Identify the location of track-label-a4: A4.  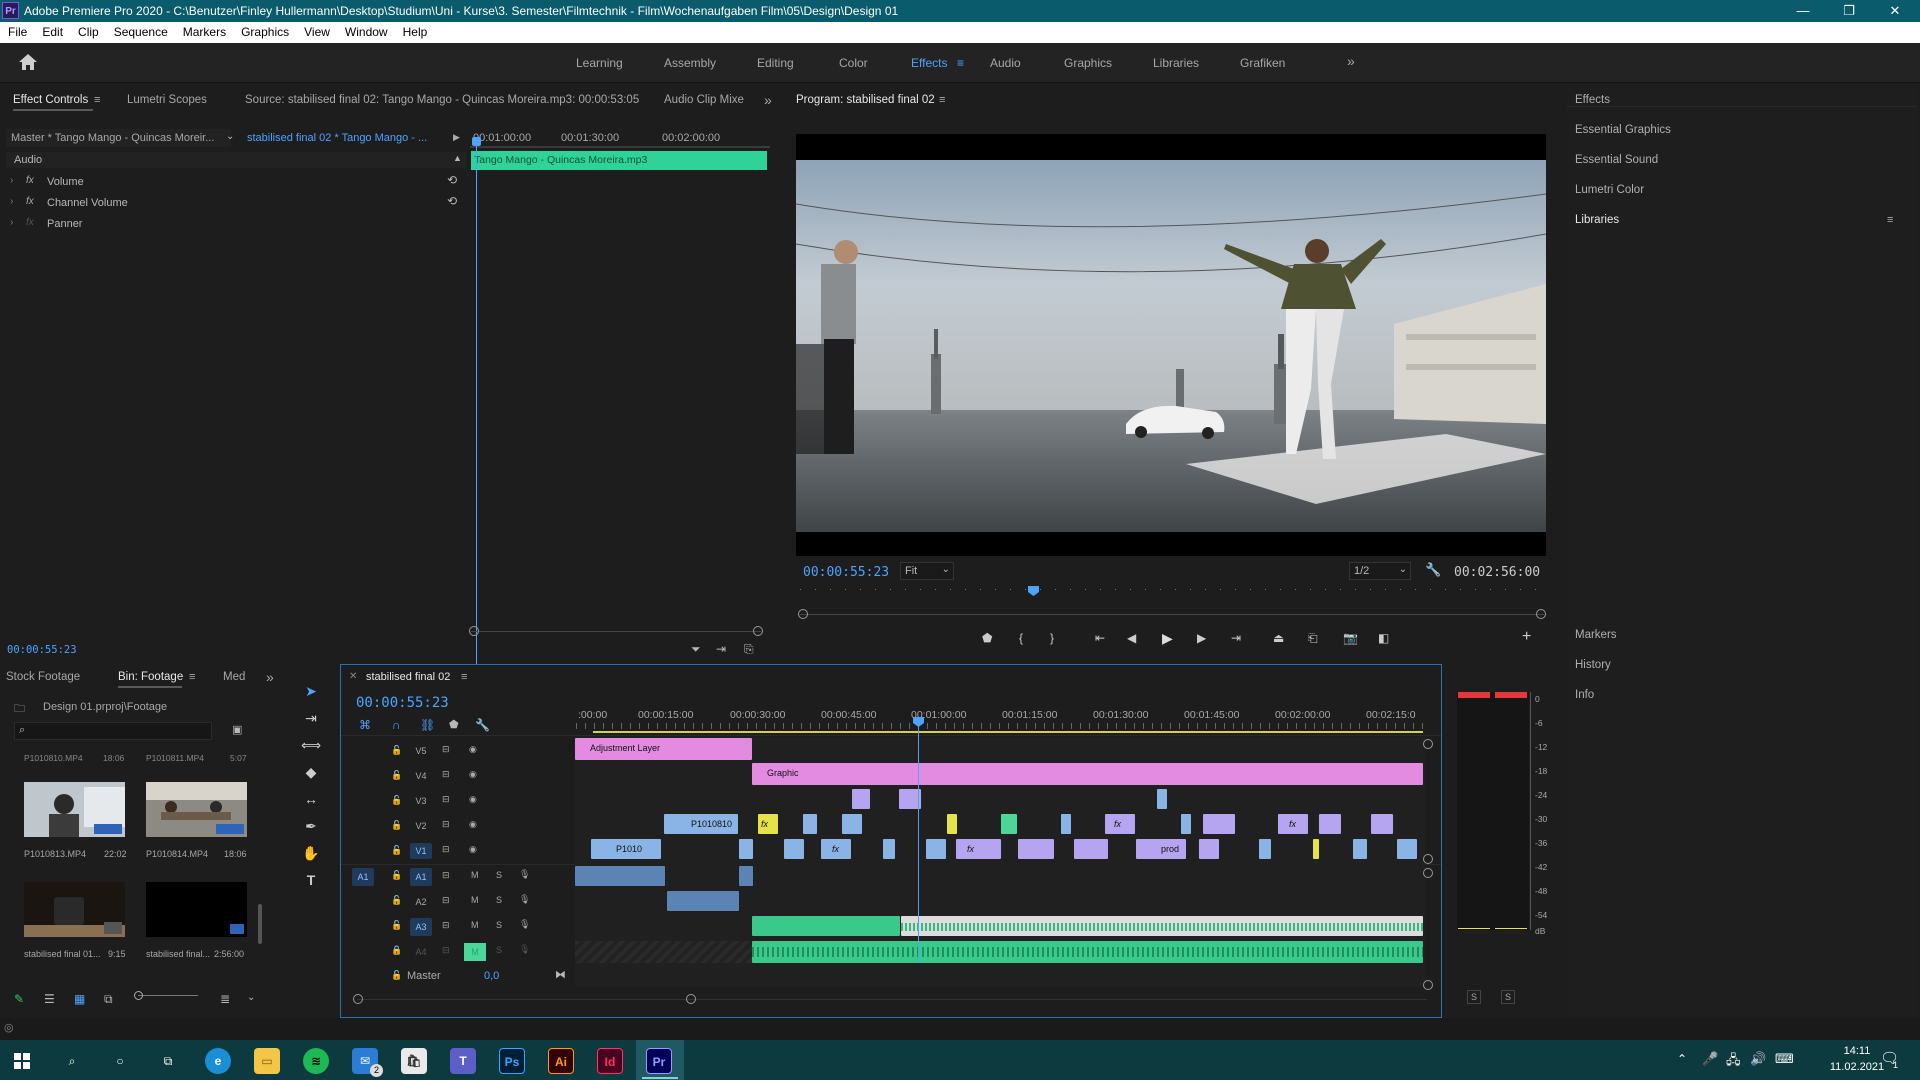
(421, 952).